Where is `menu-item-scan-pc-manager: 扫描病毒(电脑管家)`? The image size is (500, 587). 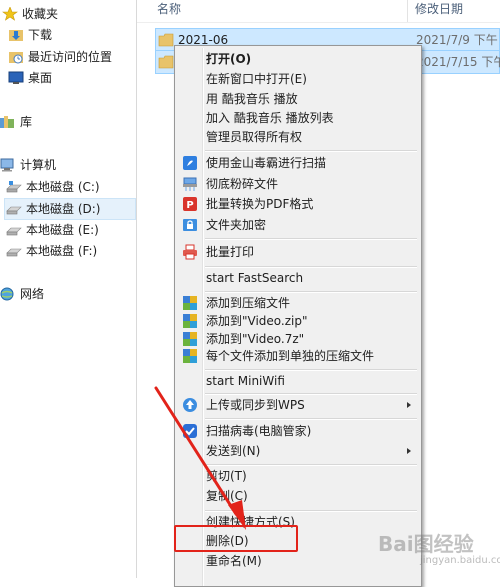 menu-item-scan-pc-manager: 扫描病毒(电脑管家) is located at coordinates (298, 431).